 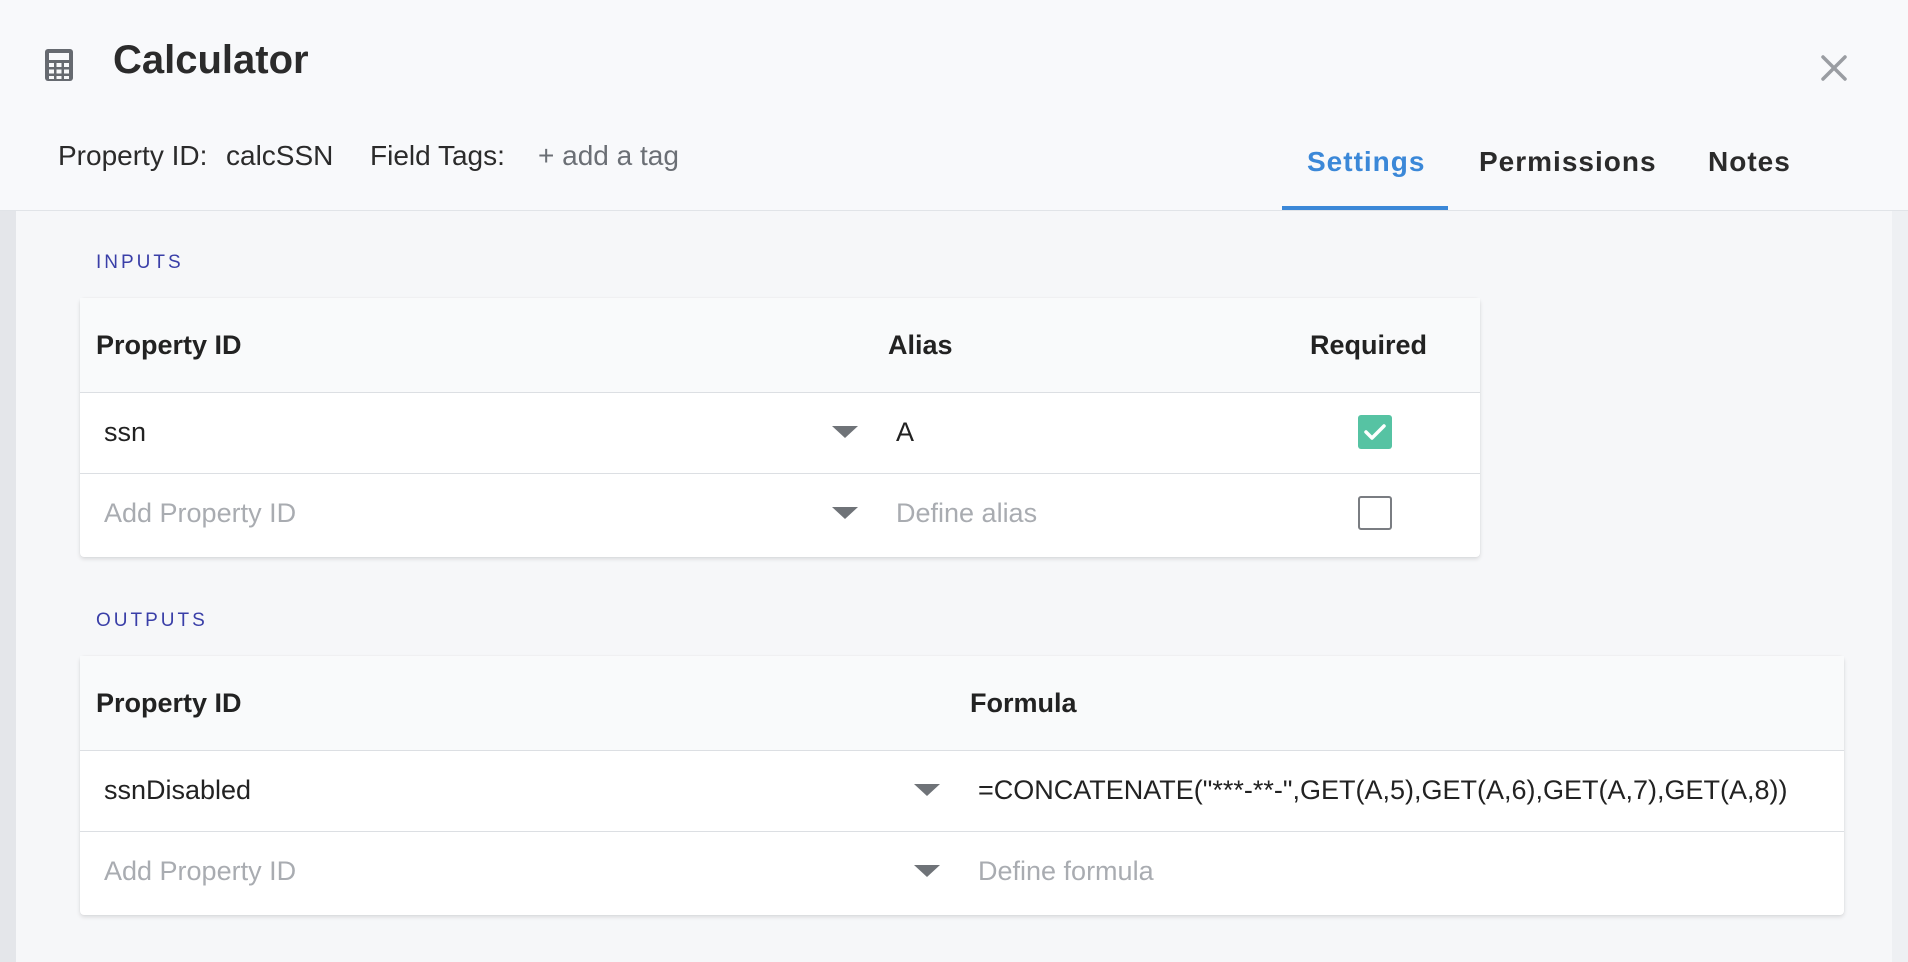 What do you see at coordinates (1023, 703) in the screenshot?
I see `column-header-formula: Formula` at bounding box center [1023, 703].